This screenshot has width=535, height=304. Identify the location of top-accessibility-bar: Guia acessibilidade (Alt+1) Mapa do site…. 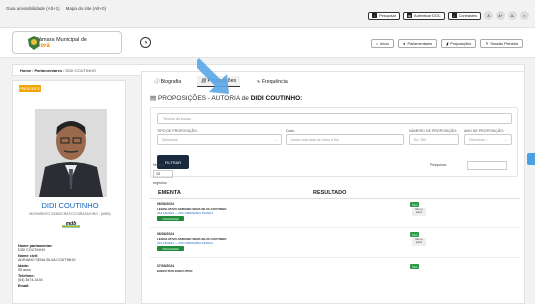
(267, 14).